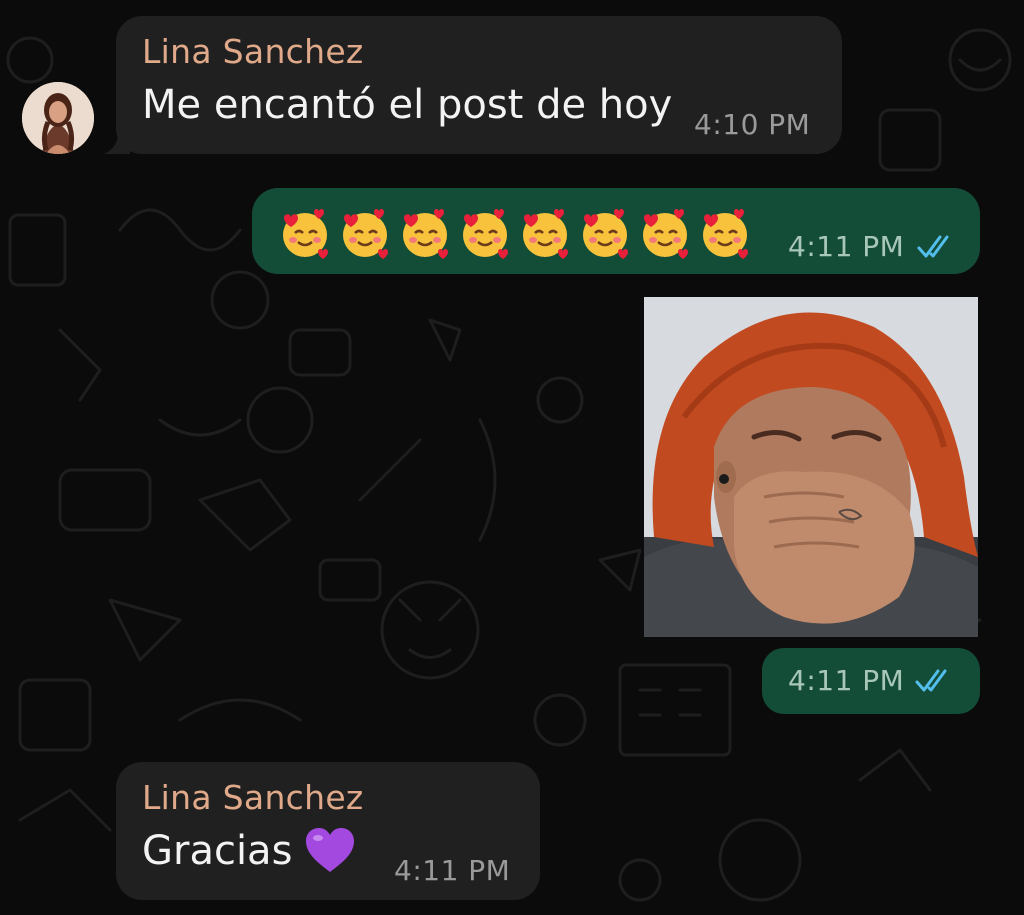 The height and width of the screenshot is (915, 1024). I want to click on message-text: Me encantó el post de hoy, so click(407, 105).